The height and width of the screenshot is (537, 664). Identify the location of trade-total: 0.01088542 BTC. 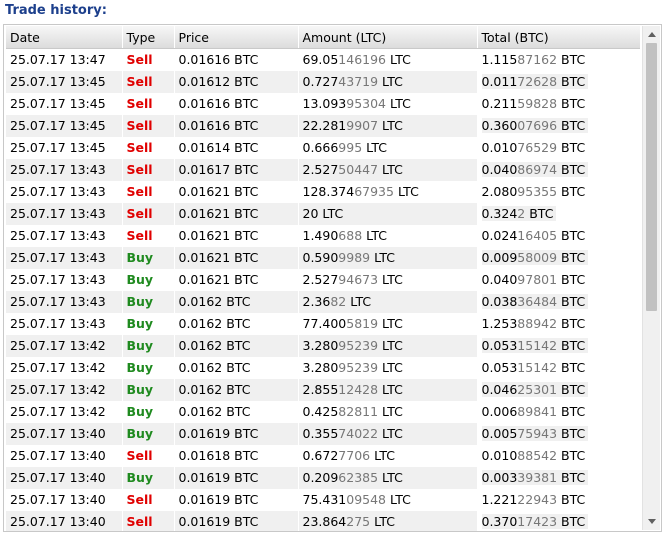
(558, 455).